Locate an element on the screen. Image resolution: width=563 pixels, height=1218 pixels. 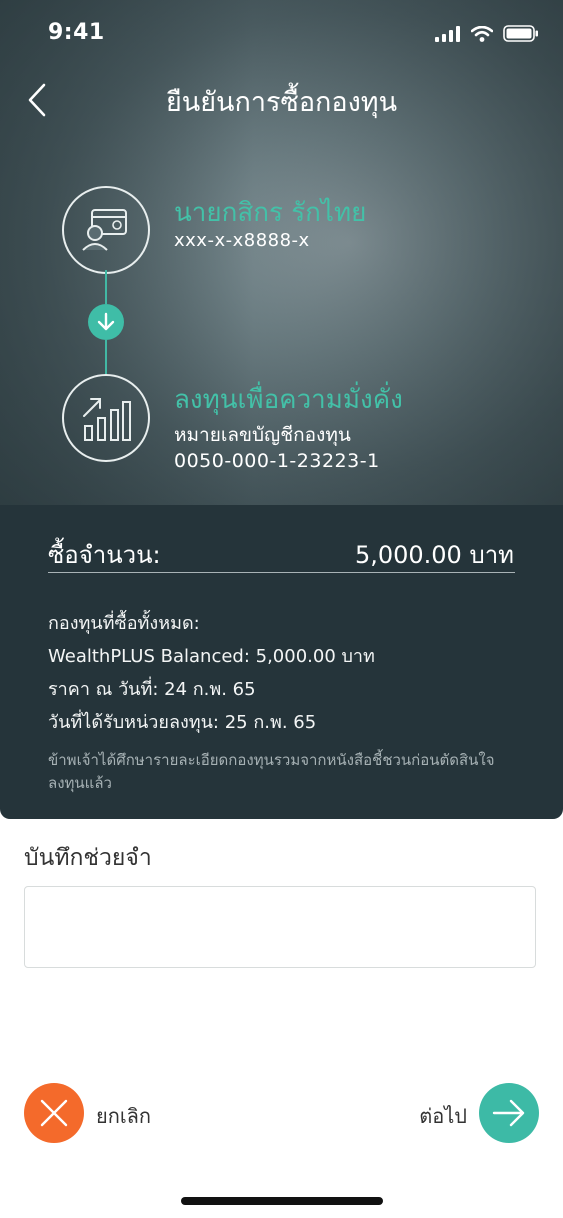
cancel-label: ยกเลิก is located at coordinates (123, 1116).